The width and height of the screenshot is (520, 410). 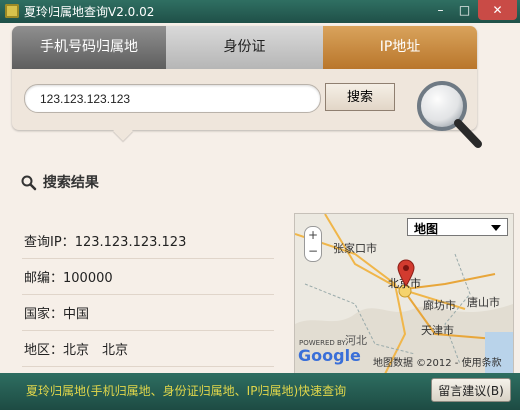 What do you see at coordinates (437, 361) in the screenshot?
I see `map-data-credit: 地图数据 ©2012 - 使用条款` at bounding box center [437, 361].